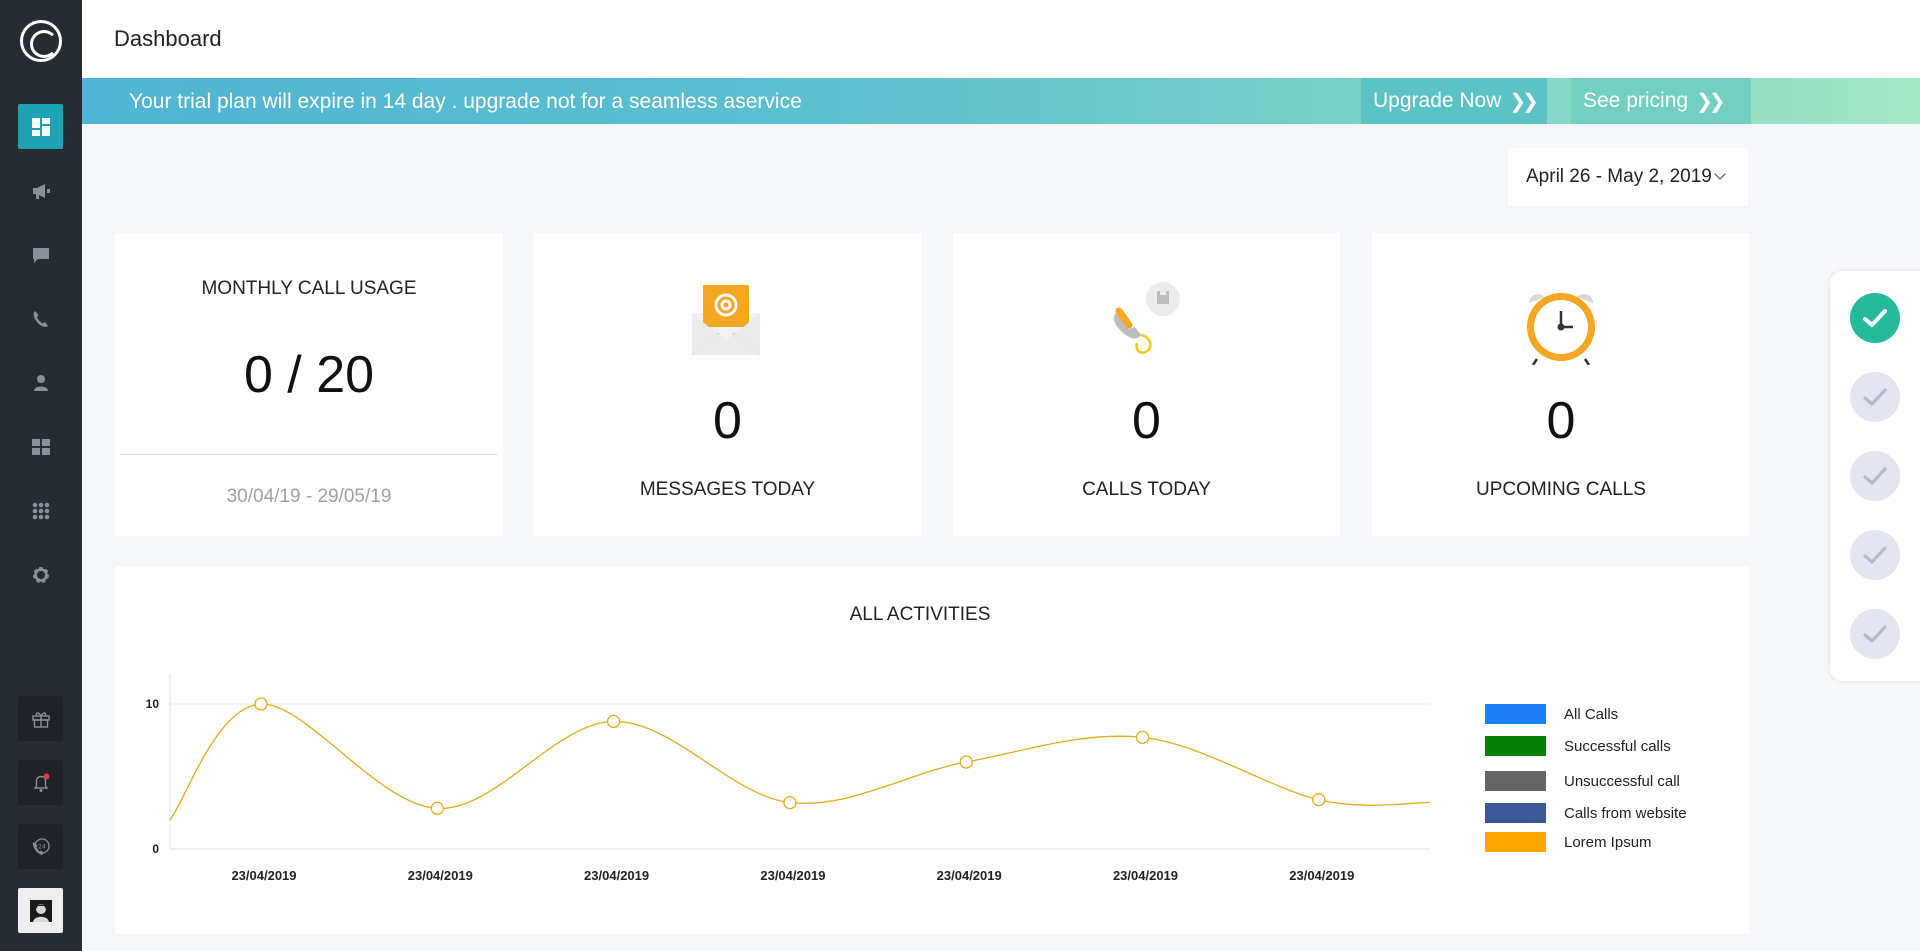 This screenshot has height=951, width=1920. Describe the element at coordinates (1636, 100) in the screenshot. I see `see-pricing-label: See pricing` at that location.